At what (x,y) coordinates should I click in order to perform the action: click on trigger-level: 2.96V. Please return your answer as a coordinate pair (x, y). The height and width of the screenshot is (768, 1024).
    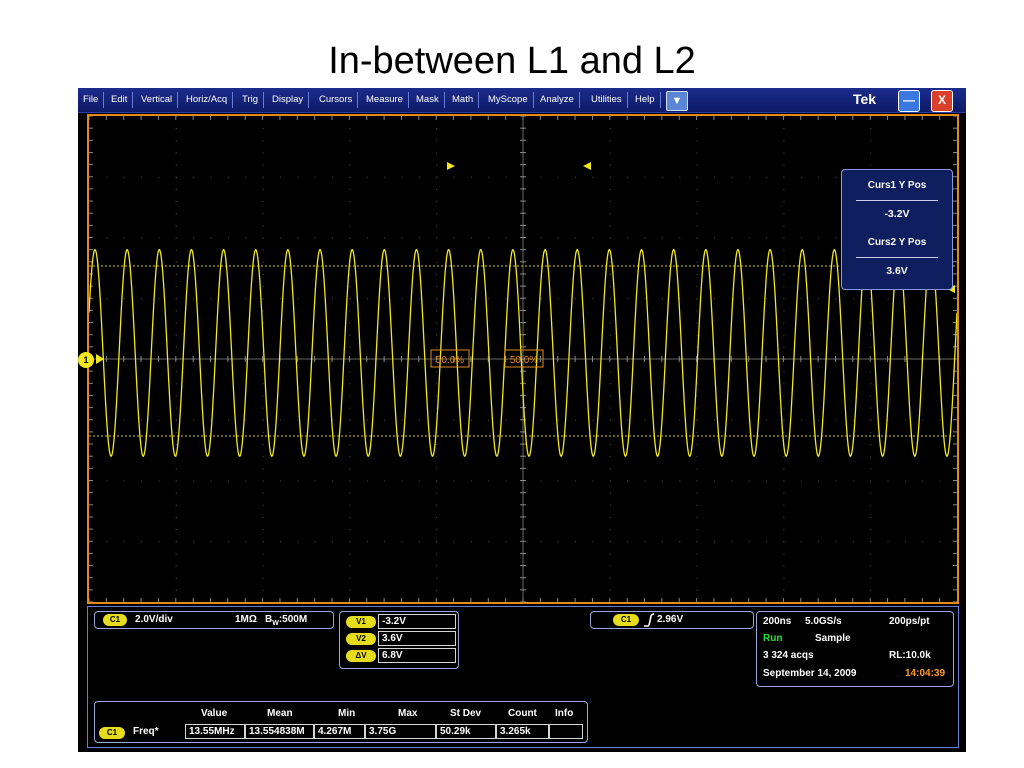
    Looking at the image, I should click on (670, 619).